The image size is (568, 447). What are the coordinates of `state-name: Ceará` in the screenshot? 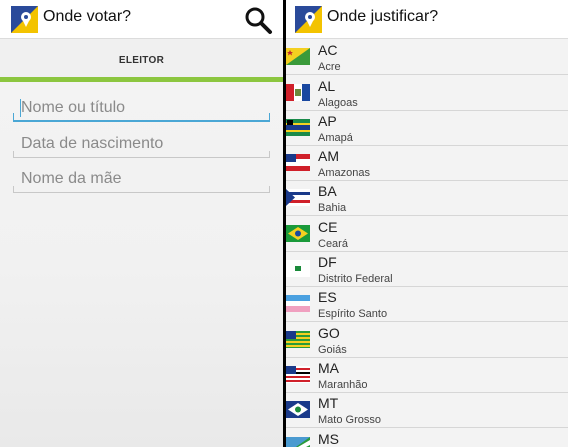 It's located at (333, 244).